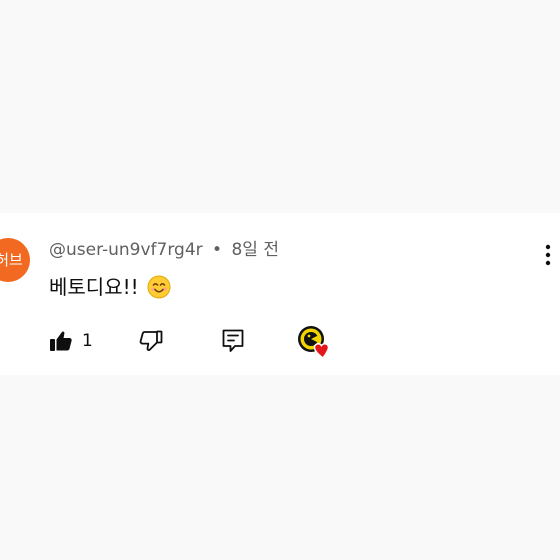  I want to click on reply-button, so click(233, 341).